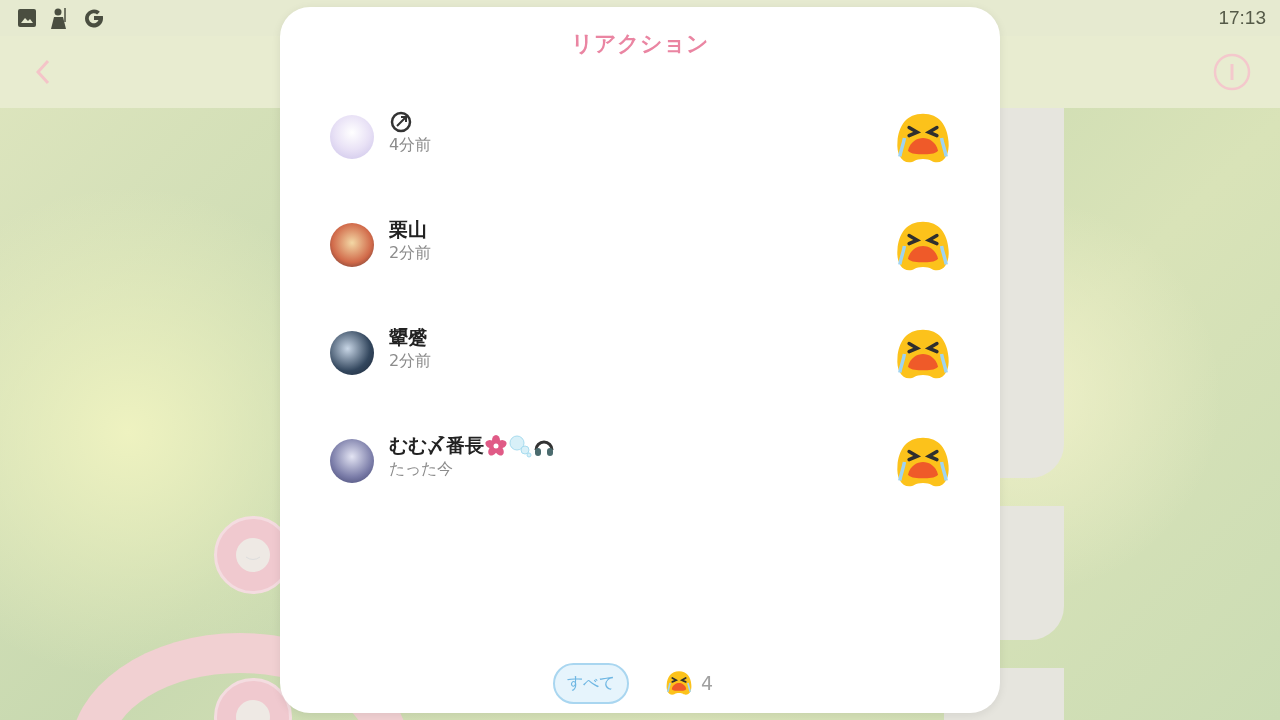 The height and width of the screenshot is (720, 1280). Describe the element at coordinates (43, 72) in the screenshot. I see `back-icon` at that location.